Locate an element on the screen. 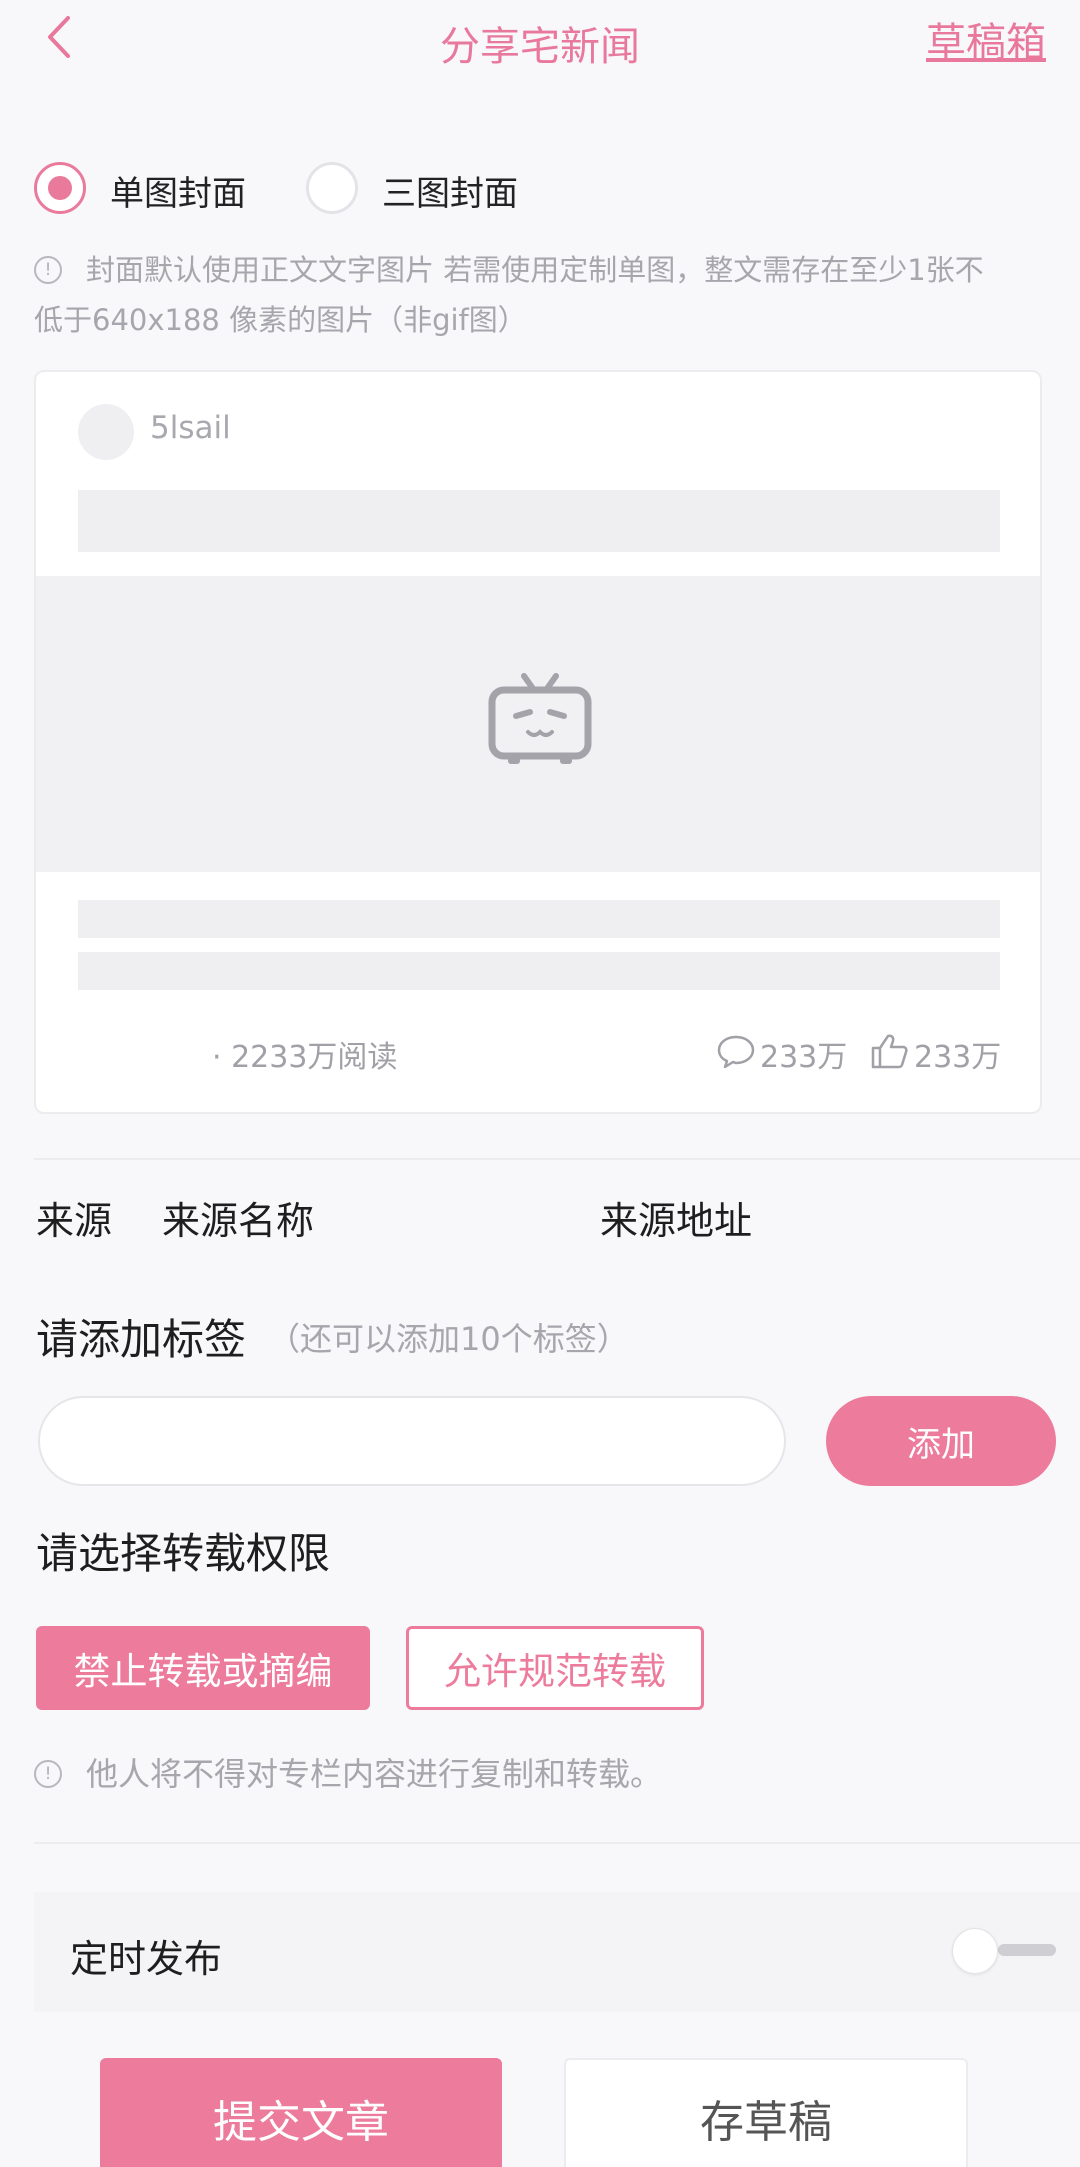 The image size is (1080, 2167). cover-note-line1: 封面默认使用正文文字图片 若需使用定制单图，整文需存在至少1张不 is located at coordinates (535, 270).